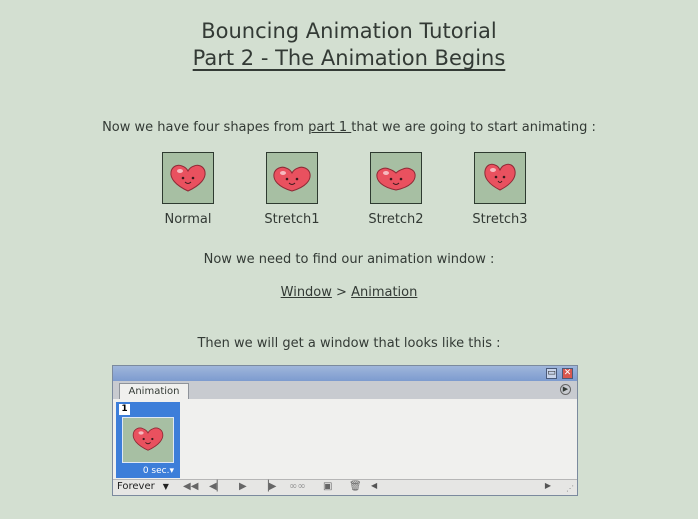  Describe the element at coordinates (154, 391) in the screenshot. I see `tab-animation: Animation` at that location.